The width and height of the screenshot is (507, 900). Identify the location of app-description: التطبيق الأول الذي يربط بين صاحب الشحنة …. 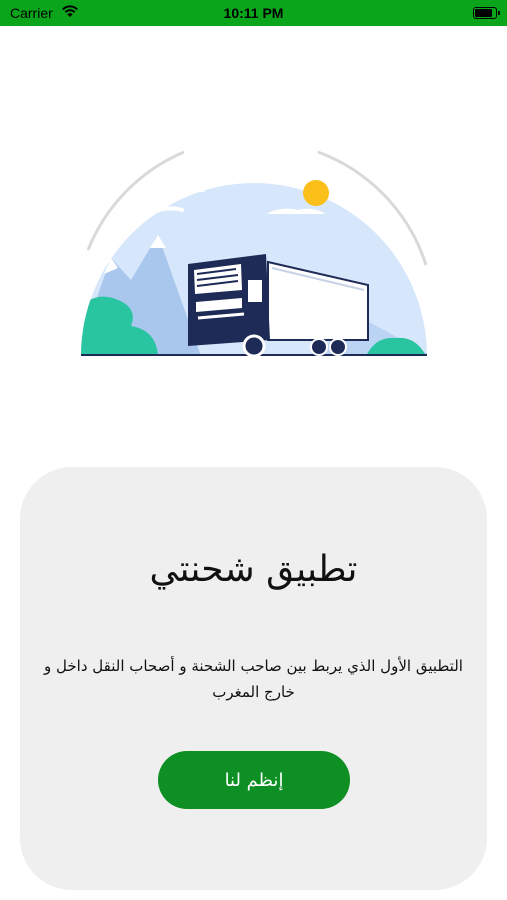
(253, 679).